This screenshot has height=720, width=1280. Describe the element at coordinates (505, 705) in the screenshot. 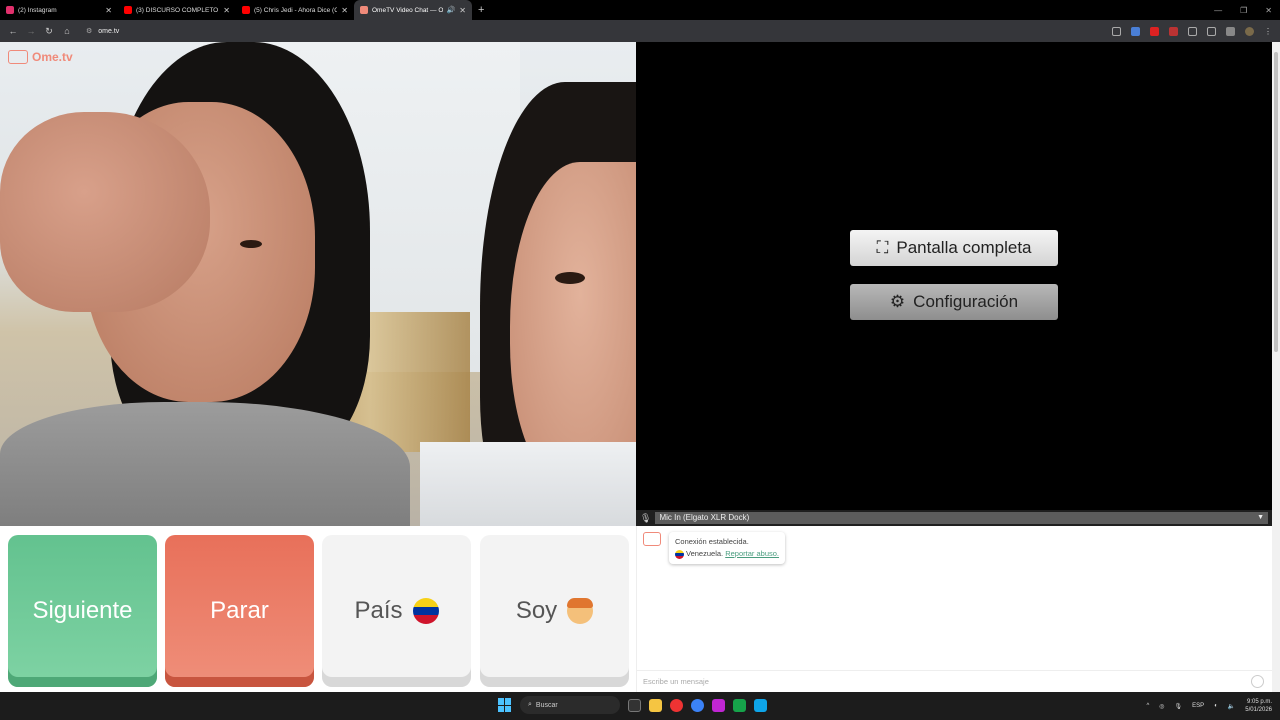

I see `windows-start-icon` at that location.